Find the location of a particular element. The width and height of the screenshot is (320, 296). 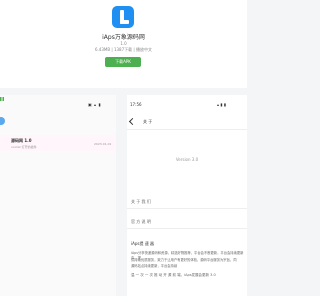

grid-icon is located at coordinates (2, 99).